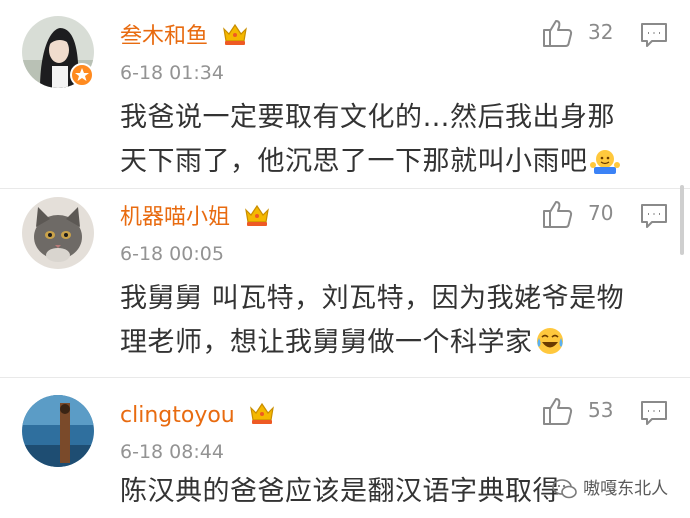  Describe the element at coordinates (380, 323) in the screenshot. I see `comment-text: 我舅舅 叫瓦特，刘瓦特，因为我姥爷是物理老师，想让我舅舅做一个科学家` at that location.